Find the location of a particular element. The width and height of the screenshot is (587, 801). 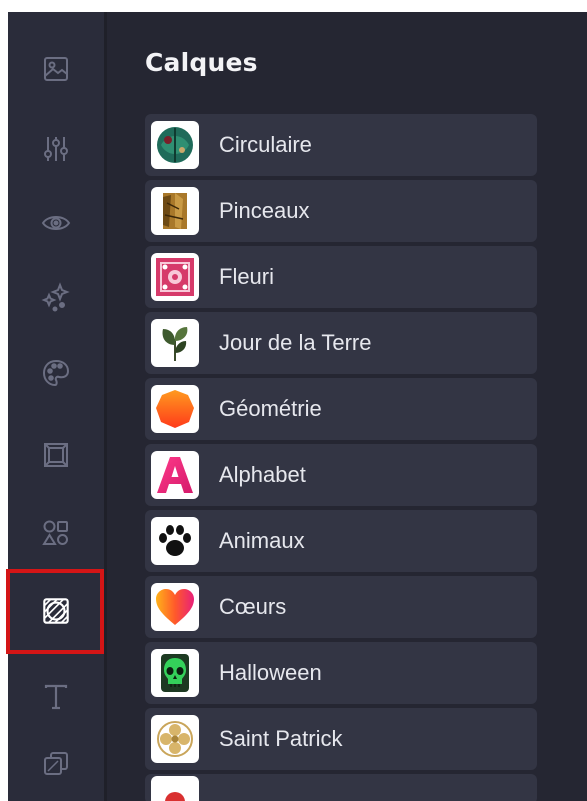

category-label: Animaux is located at coordinates (262, 540).